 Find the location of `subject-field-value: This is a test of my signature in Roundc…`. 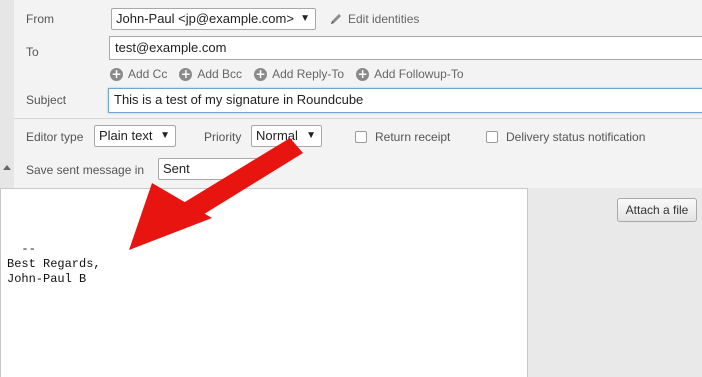

subject-field-value: This is a test of my signature in Roundc… is located at coordinates (239, 99).